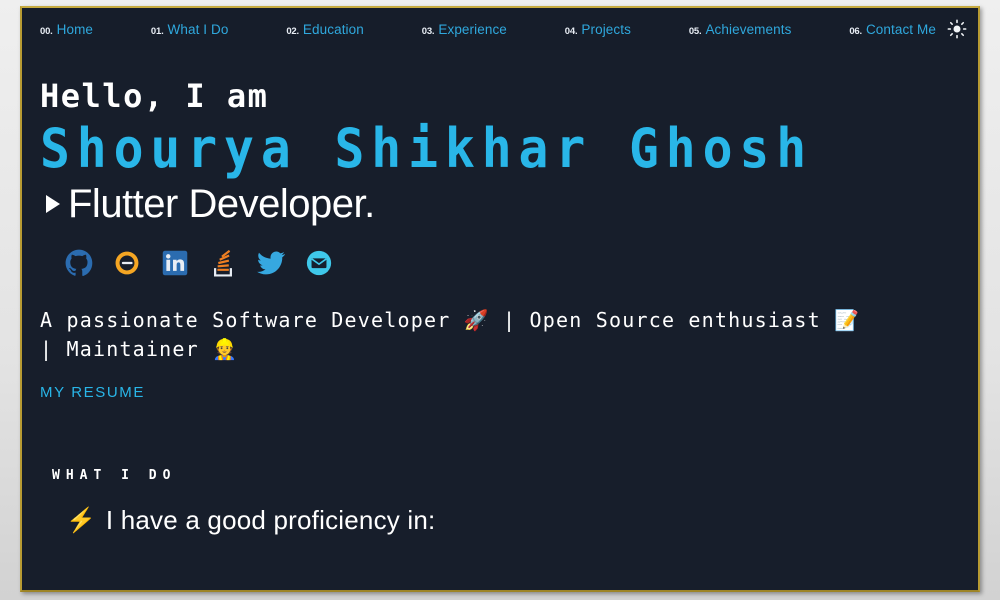 The image size is (1000, 600). Describe the element at coordinates (428, 31) in the screenshot. I see `nav-item-number: 03.` at that location.